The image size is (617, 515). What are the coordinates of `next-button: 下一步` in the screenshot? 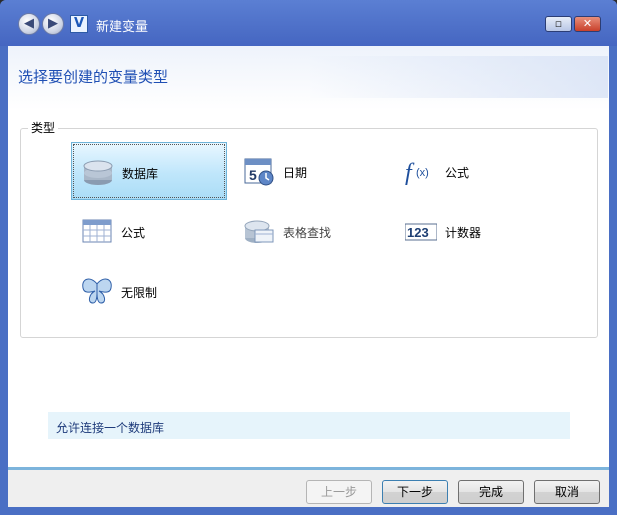 It's located at (415, 492).